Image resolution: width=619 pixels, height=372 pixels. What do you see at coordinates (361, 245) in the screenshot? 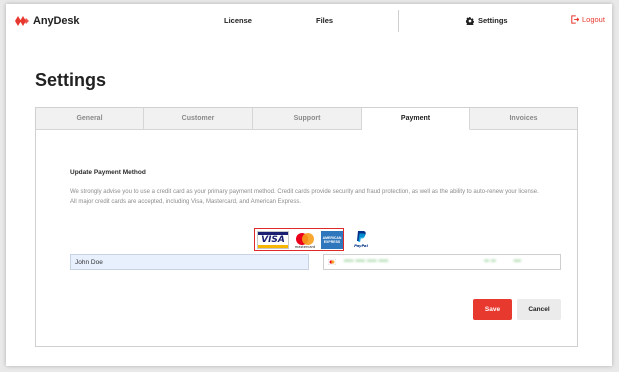
I see `paypal-label: PayPal` at bounding box center [361, 245].